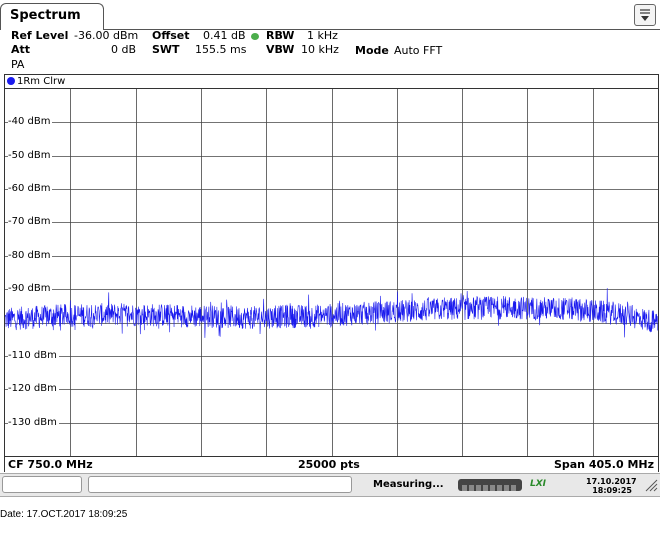  I want to click on progress-segments-icon, so click(489, 488).